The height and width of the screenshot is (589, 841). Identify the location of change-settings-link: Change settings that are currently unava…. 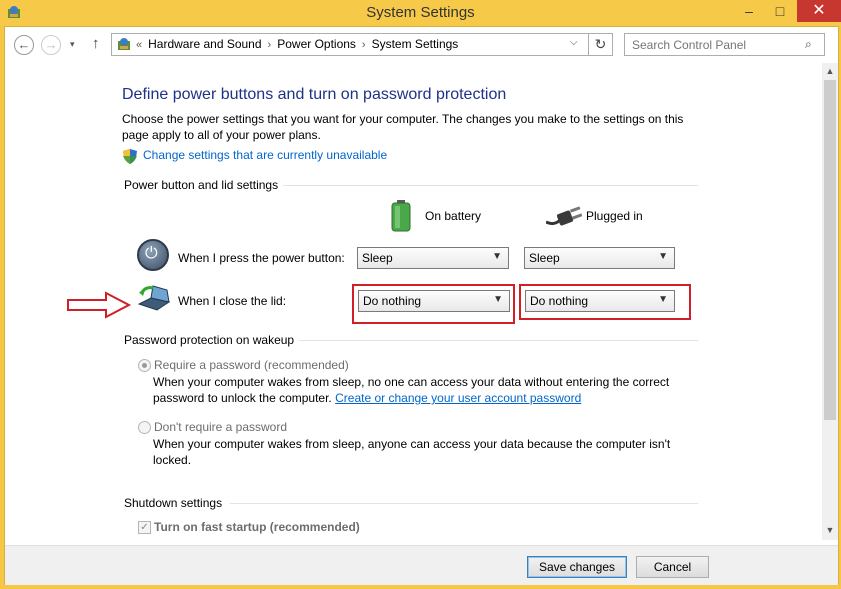
(265, 155).